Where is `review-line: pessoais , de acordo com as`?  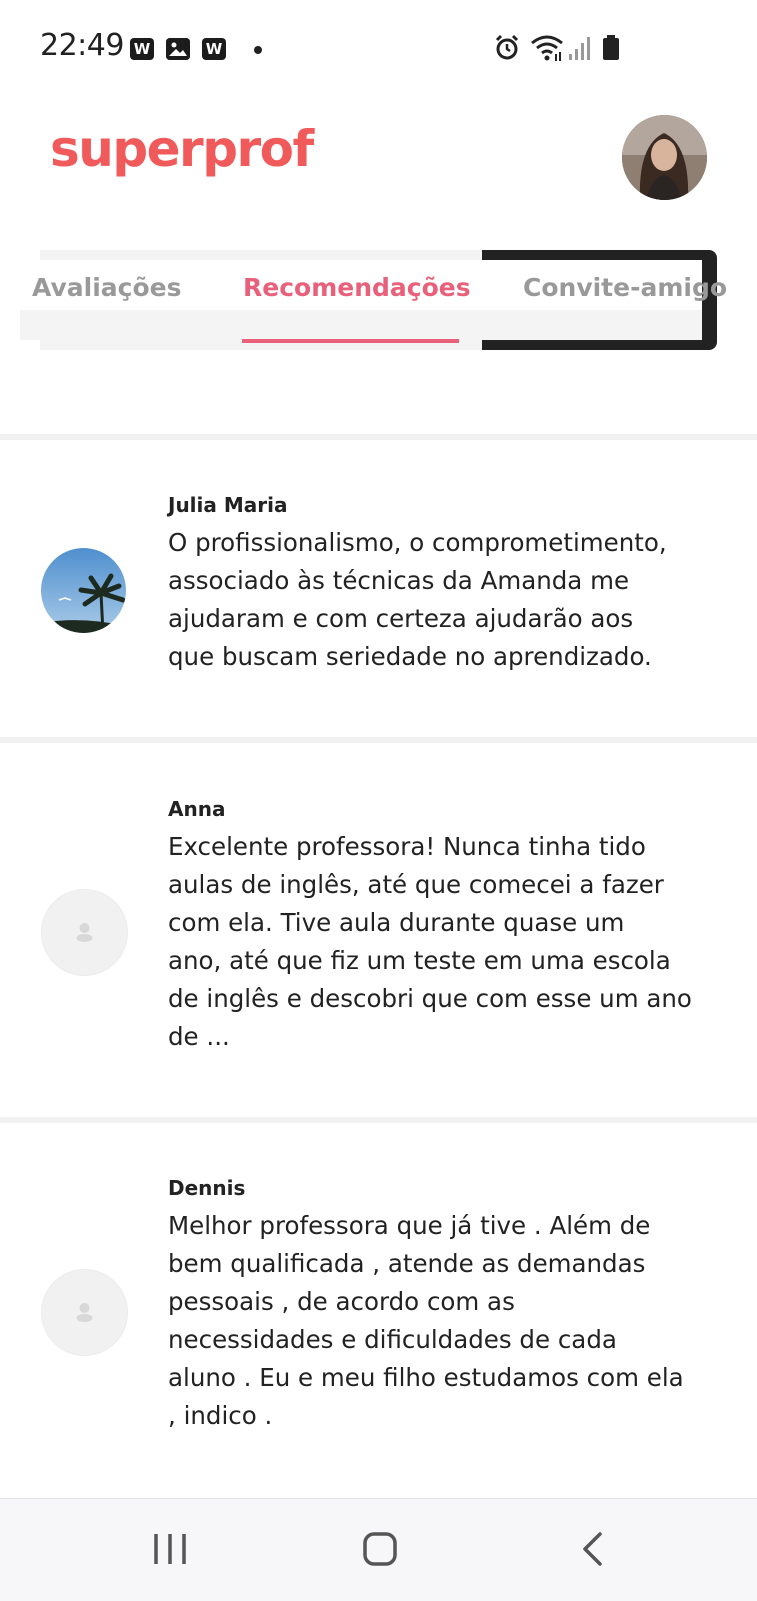 review-line: pessoais , de acordo com as is located at coordinates (341, 1301).